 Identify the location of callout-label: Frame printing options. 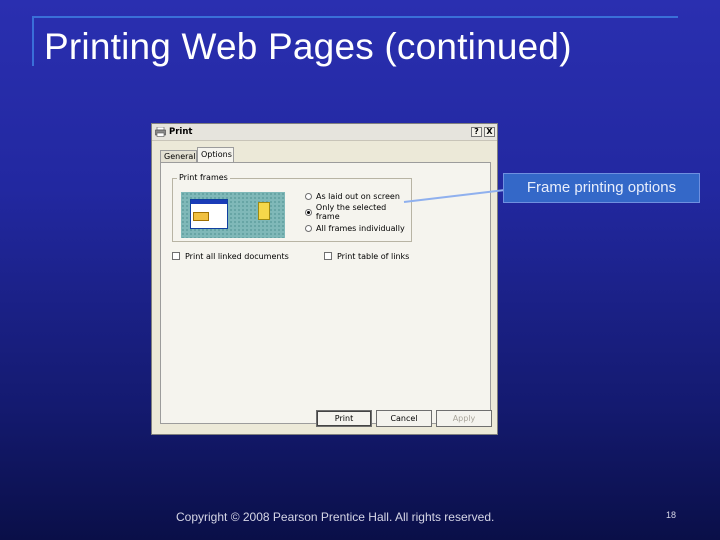
(601, 188).